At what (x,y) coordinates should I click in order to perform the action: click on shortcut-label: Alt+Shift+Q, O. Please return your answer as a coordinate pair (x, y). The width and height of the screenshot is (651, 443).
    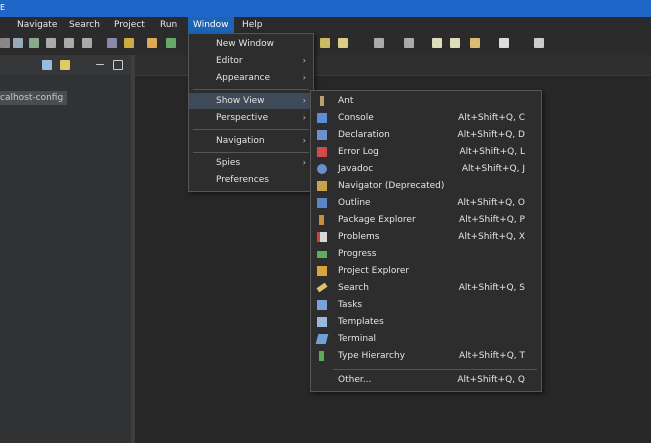
    Looking at the image, I should click on (491, 203).